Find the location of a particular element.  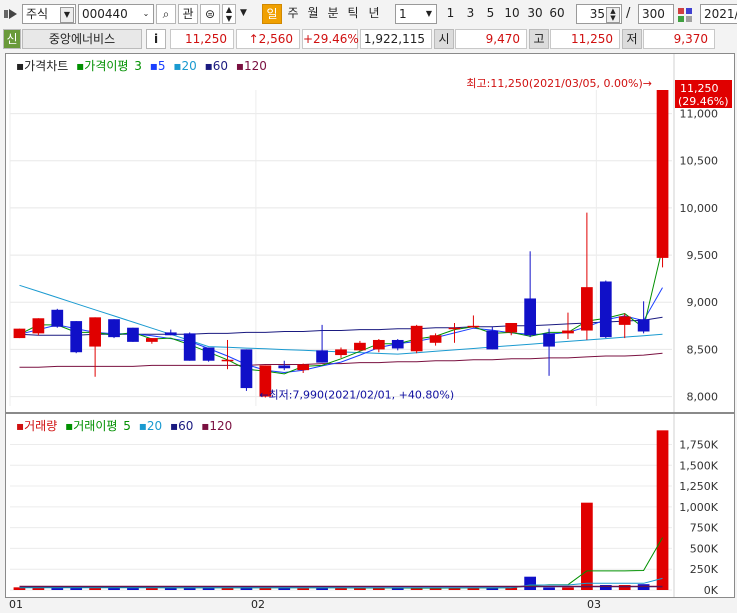

search-button: ⌕ is located at coordinates (166, 14).